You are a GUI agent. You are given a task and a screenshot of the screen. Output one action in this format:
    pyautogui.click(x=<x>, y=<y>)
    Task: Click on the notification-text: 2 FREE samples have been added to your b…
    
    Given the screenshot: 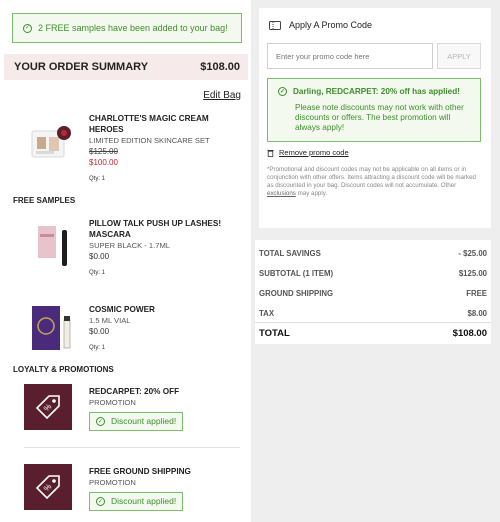 What is the action you would take?
    pyautogui.click(x=133, y=28)
    